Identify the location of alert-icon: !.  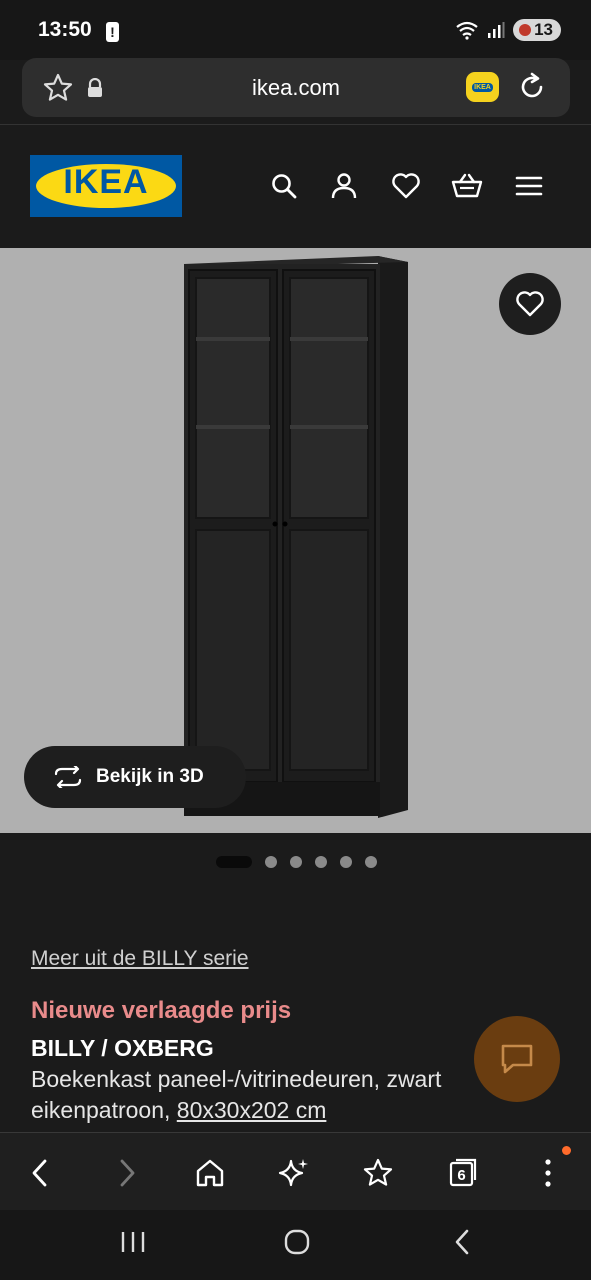
(112, 32).